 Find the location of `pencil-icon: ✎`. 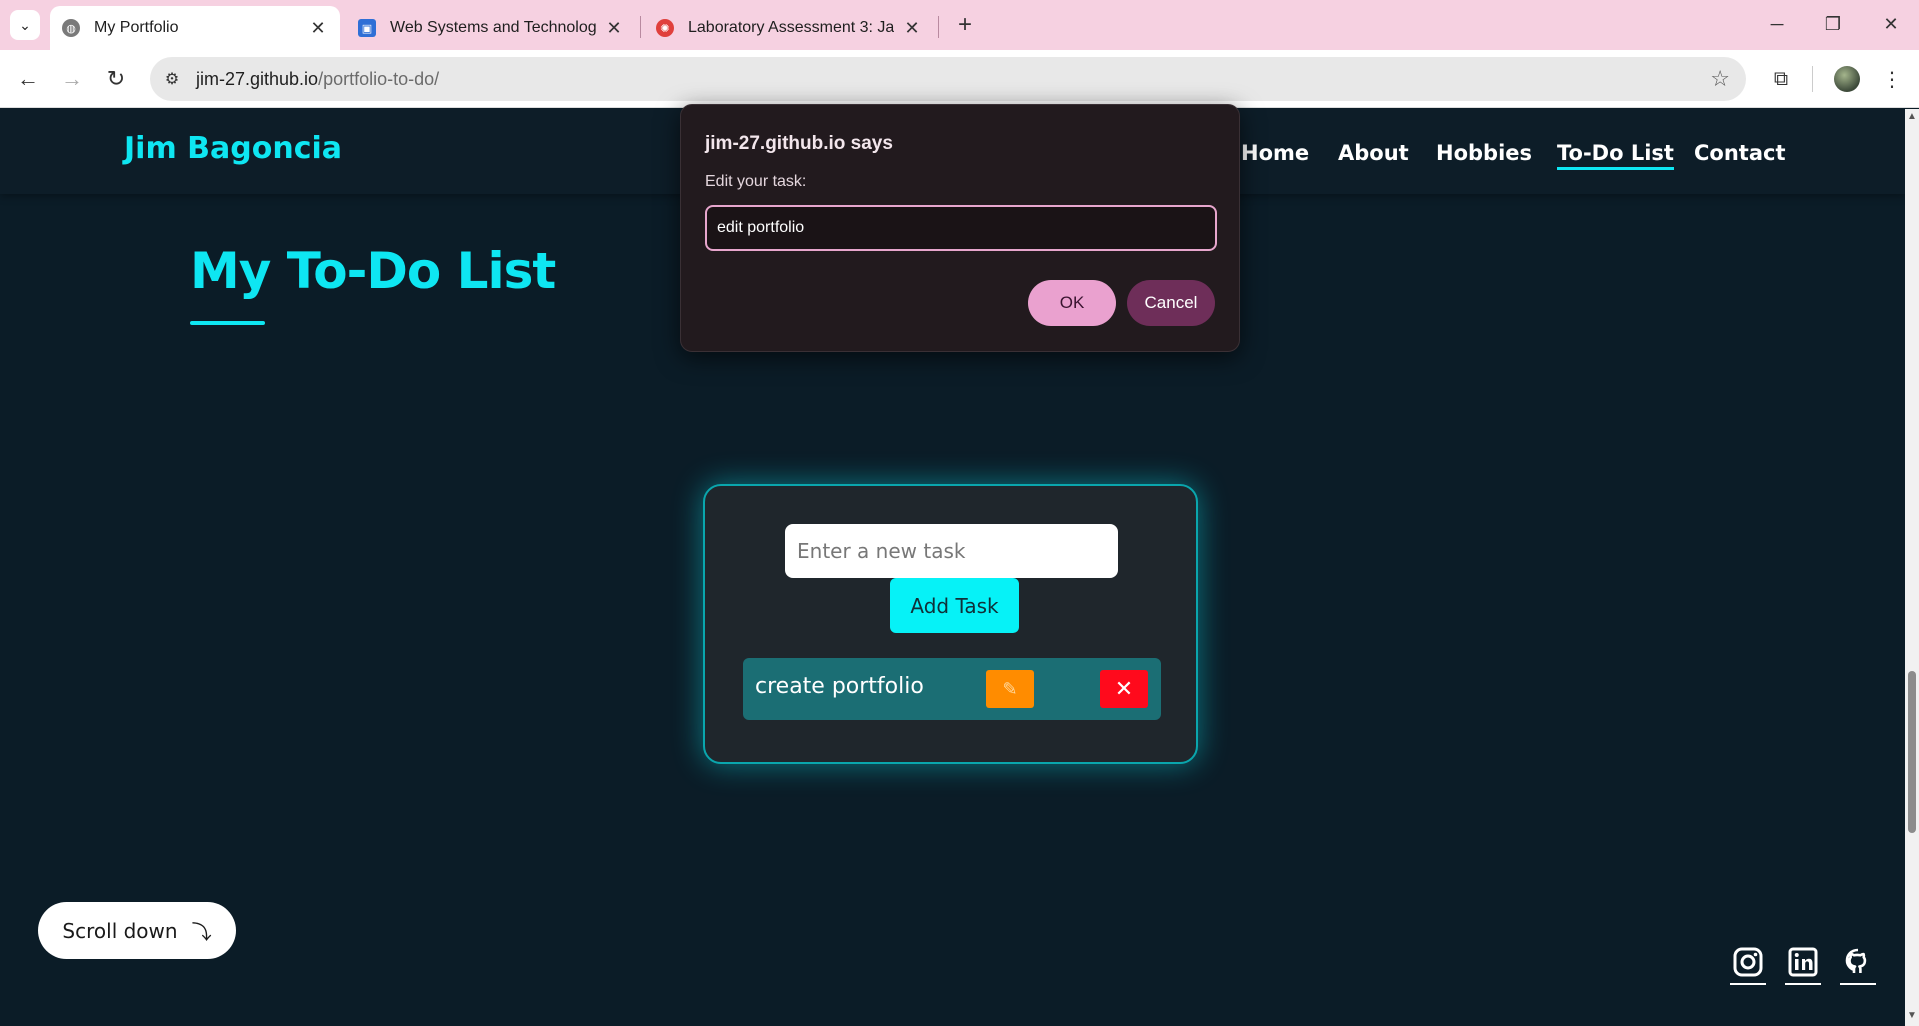

pencil-icon: ✎ is located at coordinates (1010, 688).